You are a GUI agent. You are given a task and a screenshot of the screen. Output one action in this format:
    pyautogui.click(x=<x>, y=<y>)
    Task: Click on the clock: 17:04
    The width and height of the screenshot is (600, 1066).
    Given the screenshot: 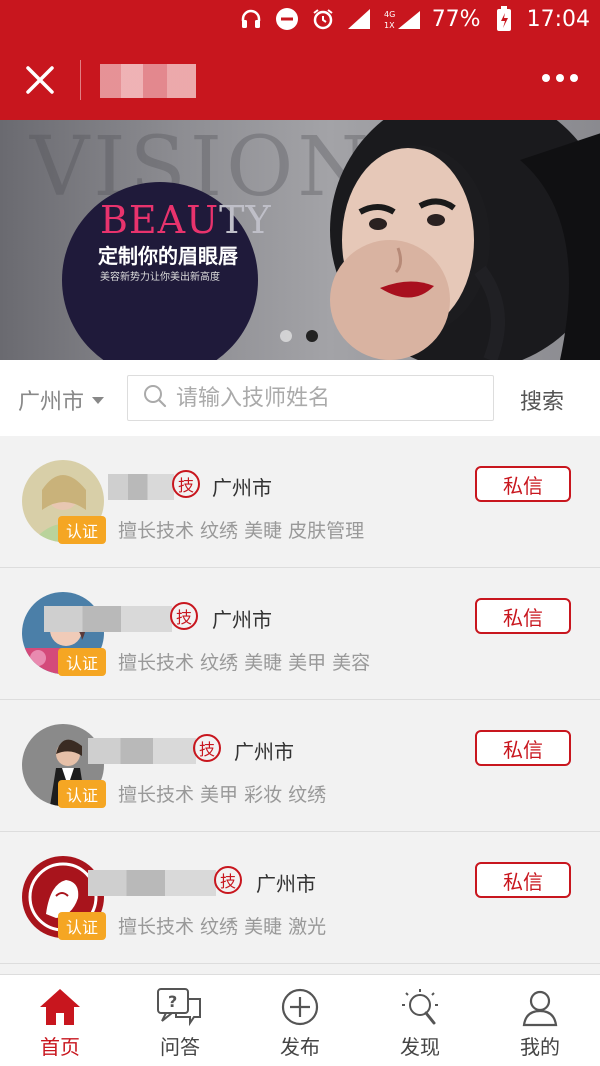 What is the action you would take?
    pyautogui.click(x=558, y=19)
    